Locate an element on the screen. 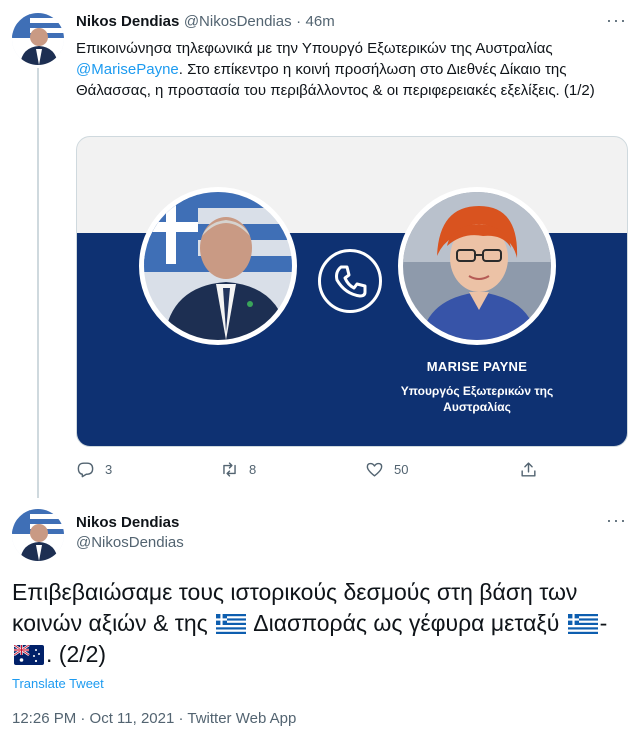  retweet-button: 8 is located at coordinates (238, 469).